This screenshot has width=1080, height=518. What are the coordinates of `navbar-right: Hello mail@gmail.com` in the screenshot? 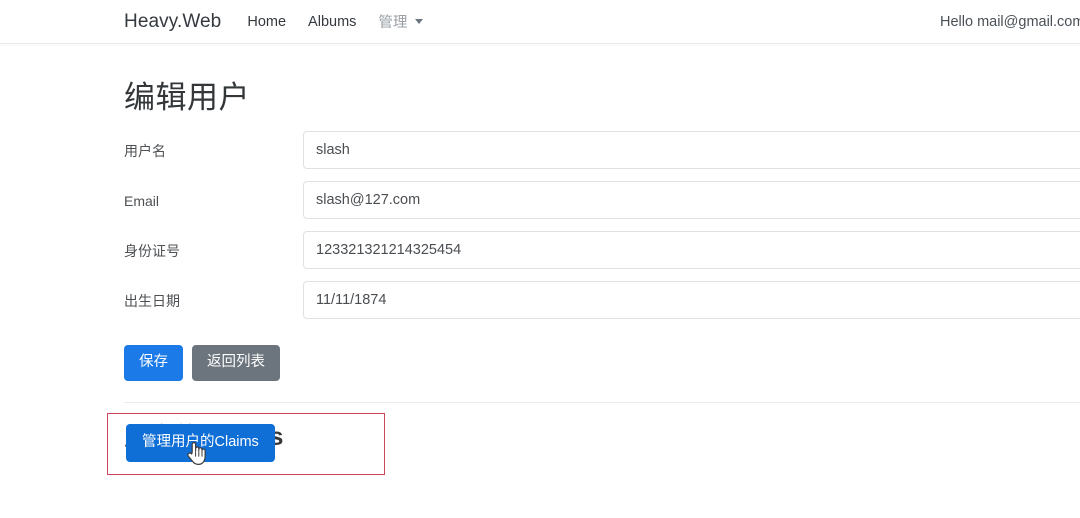 It's located at (1010, 21).